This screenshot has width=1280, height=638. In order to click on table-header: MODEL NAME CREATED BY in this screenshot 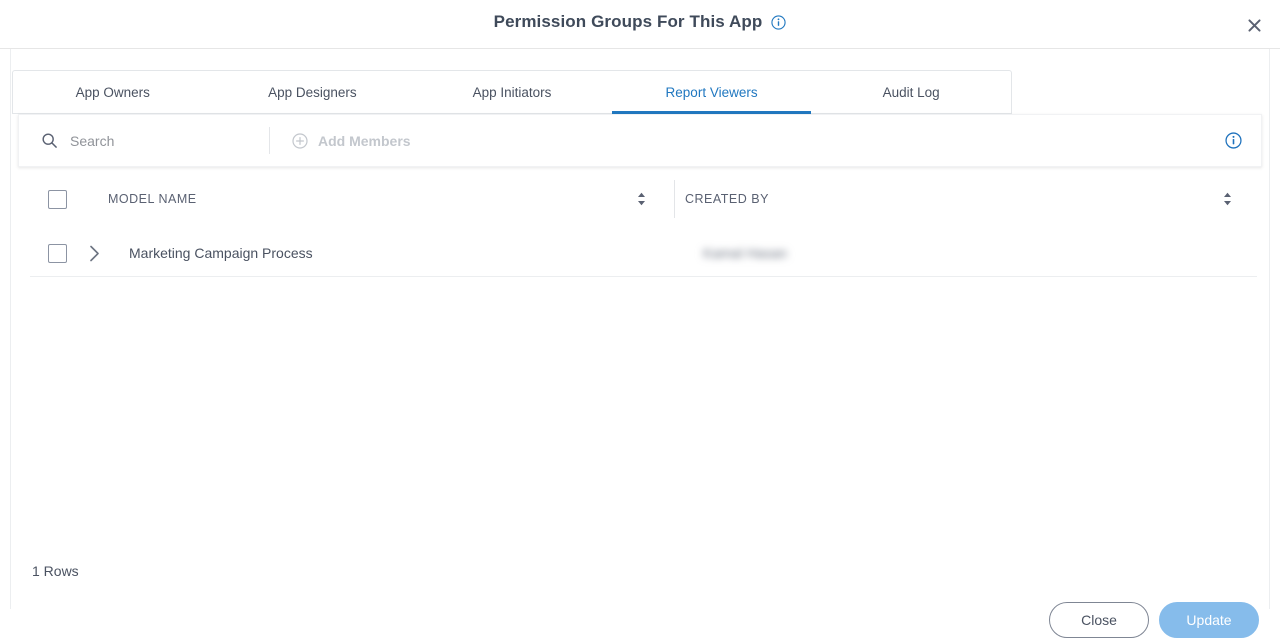, I will do `click(643, 199)`.